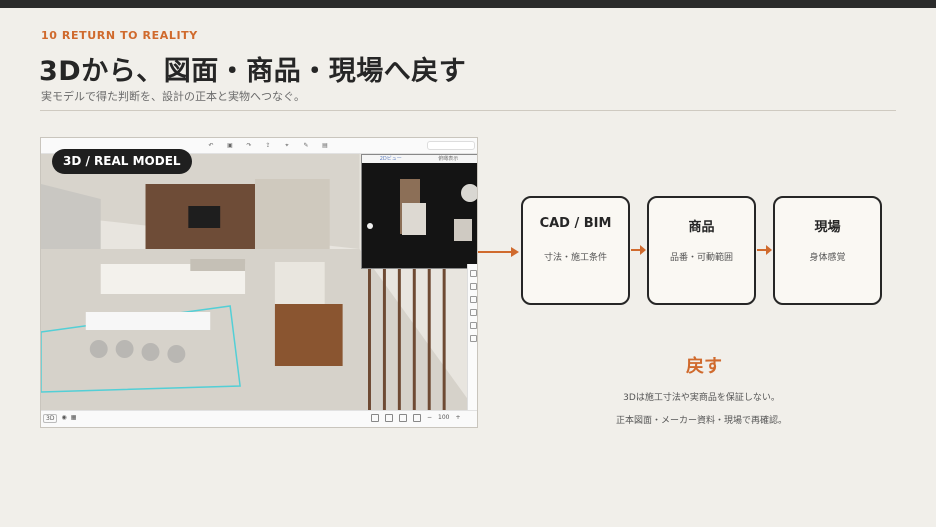 The height and width of the screenshot is (527, 936). Describe the element at coordinates (701, 227) in the screenshot. I see `flow-box-title: 商品` at that location.